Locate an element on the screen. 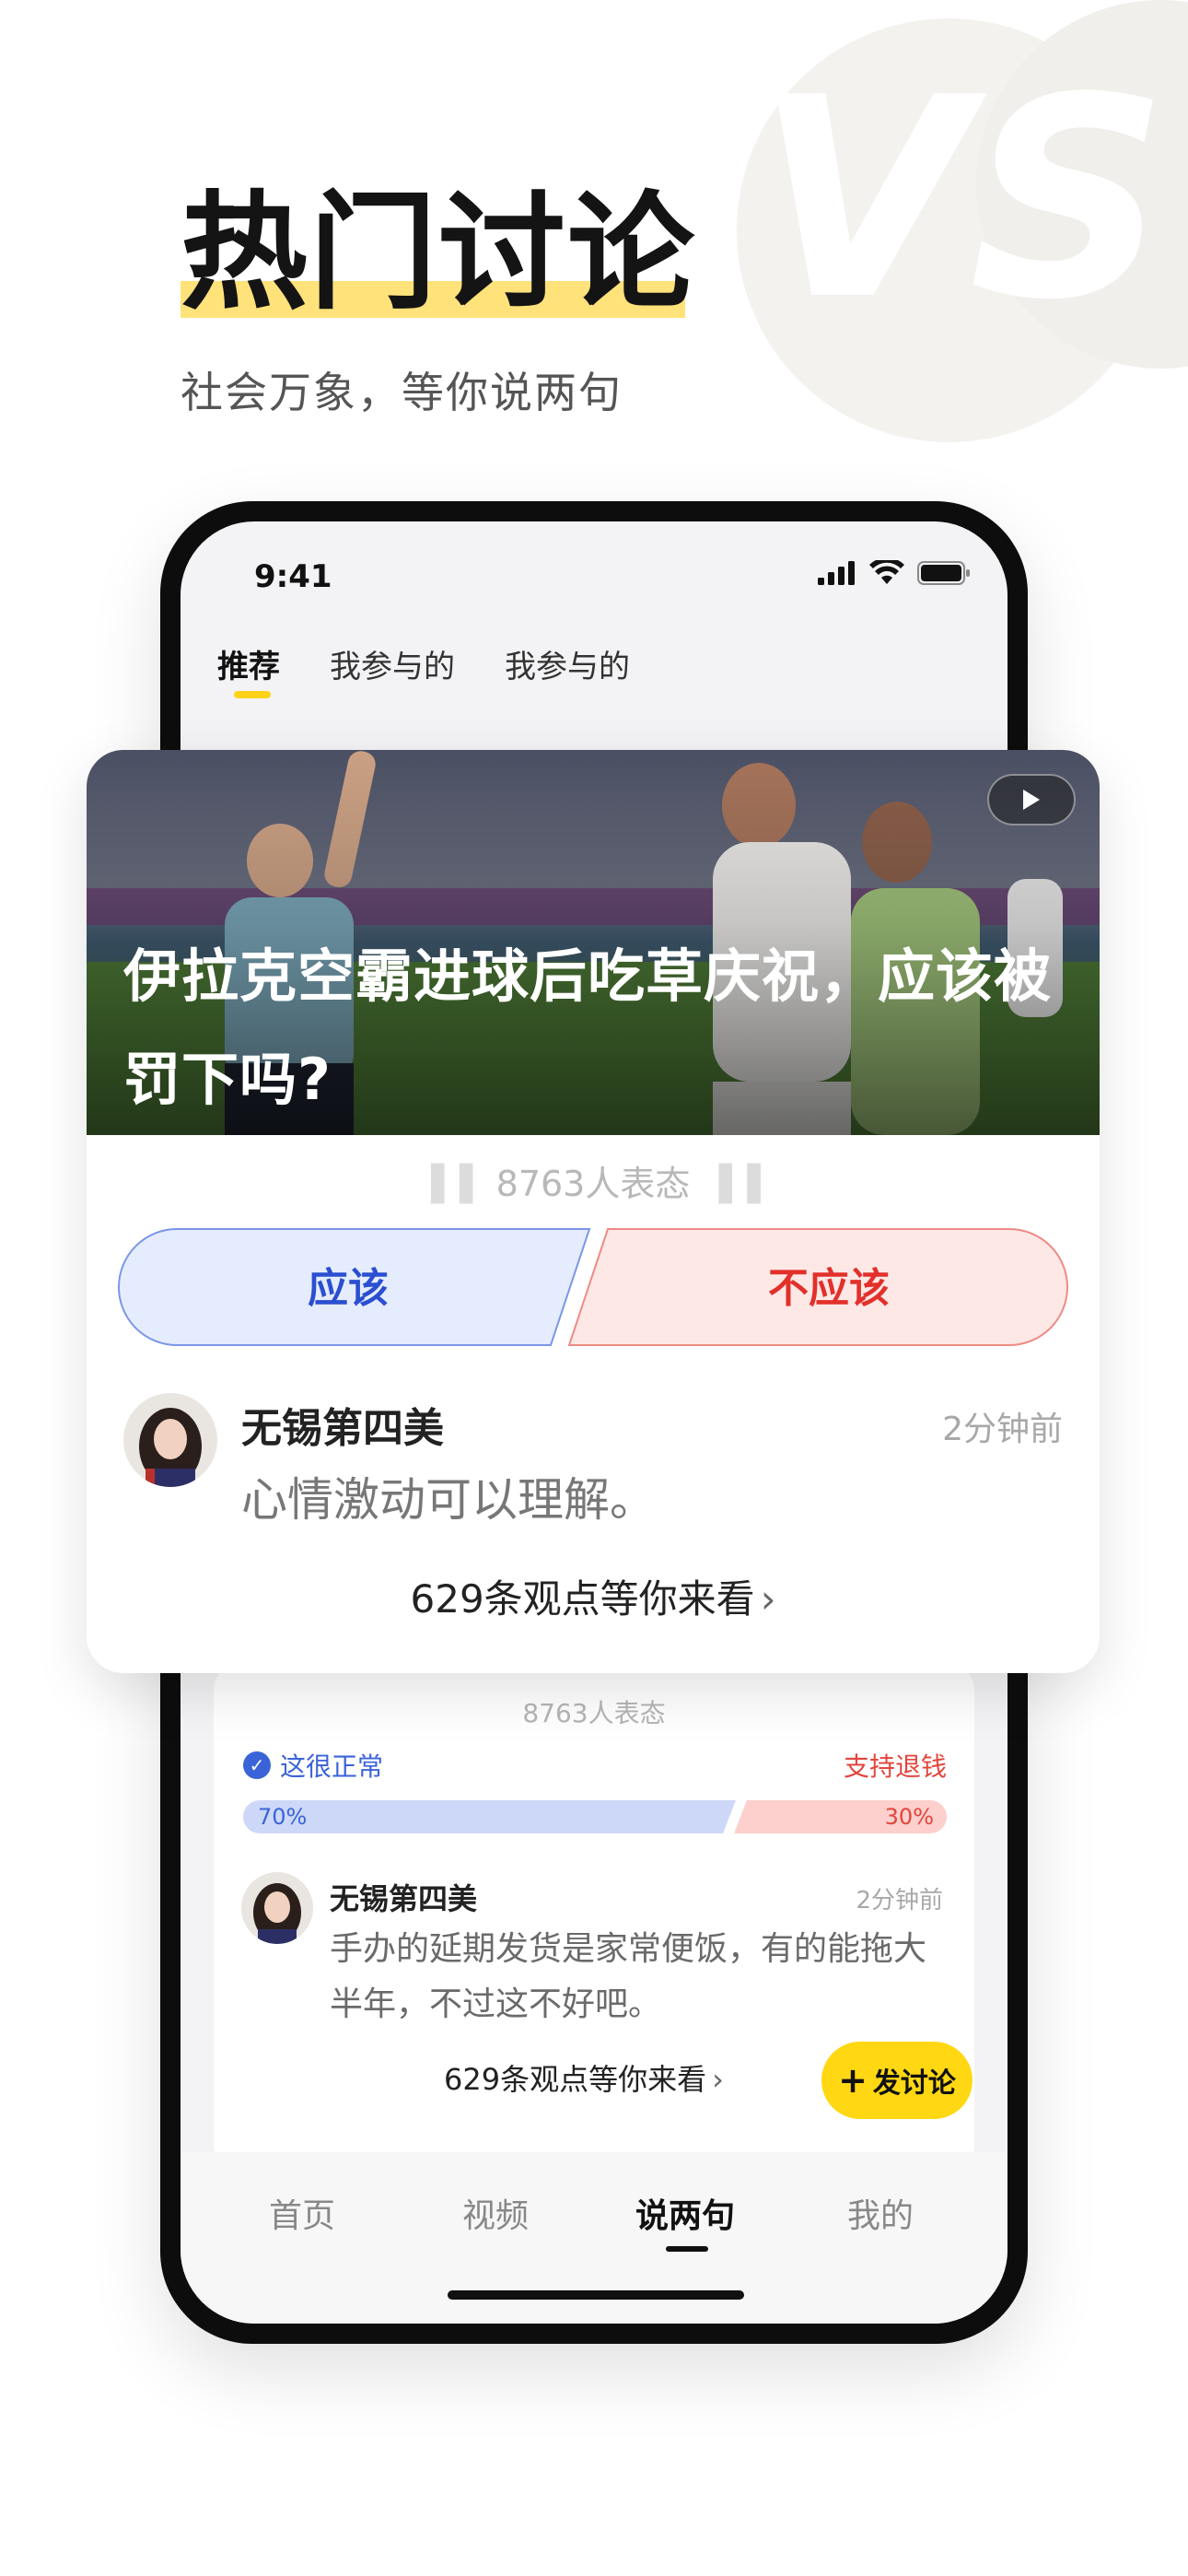  top-tabs: 推荐 我参与的 我参与的 is located at coordinates (423, 669).